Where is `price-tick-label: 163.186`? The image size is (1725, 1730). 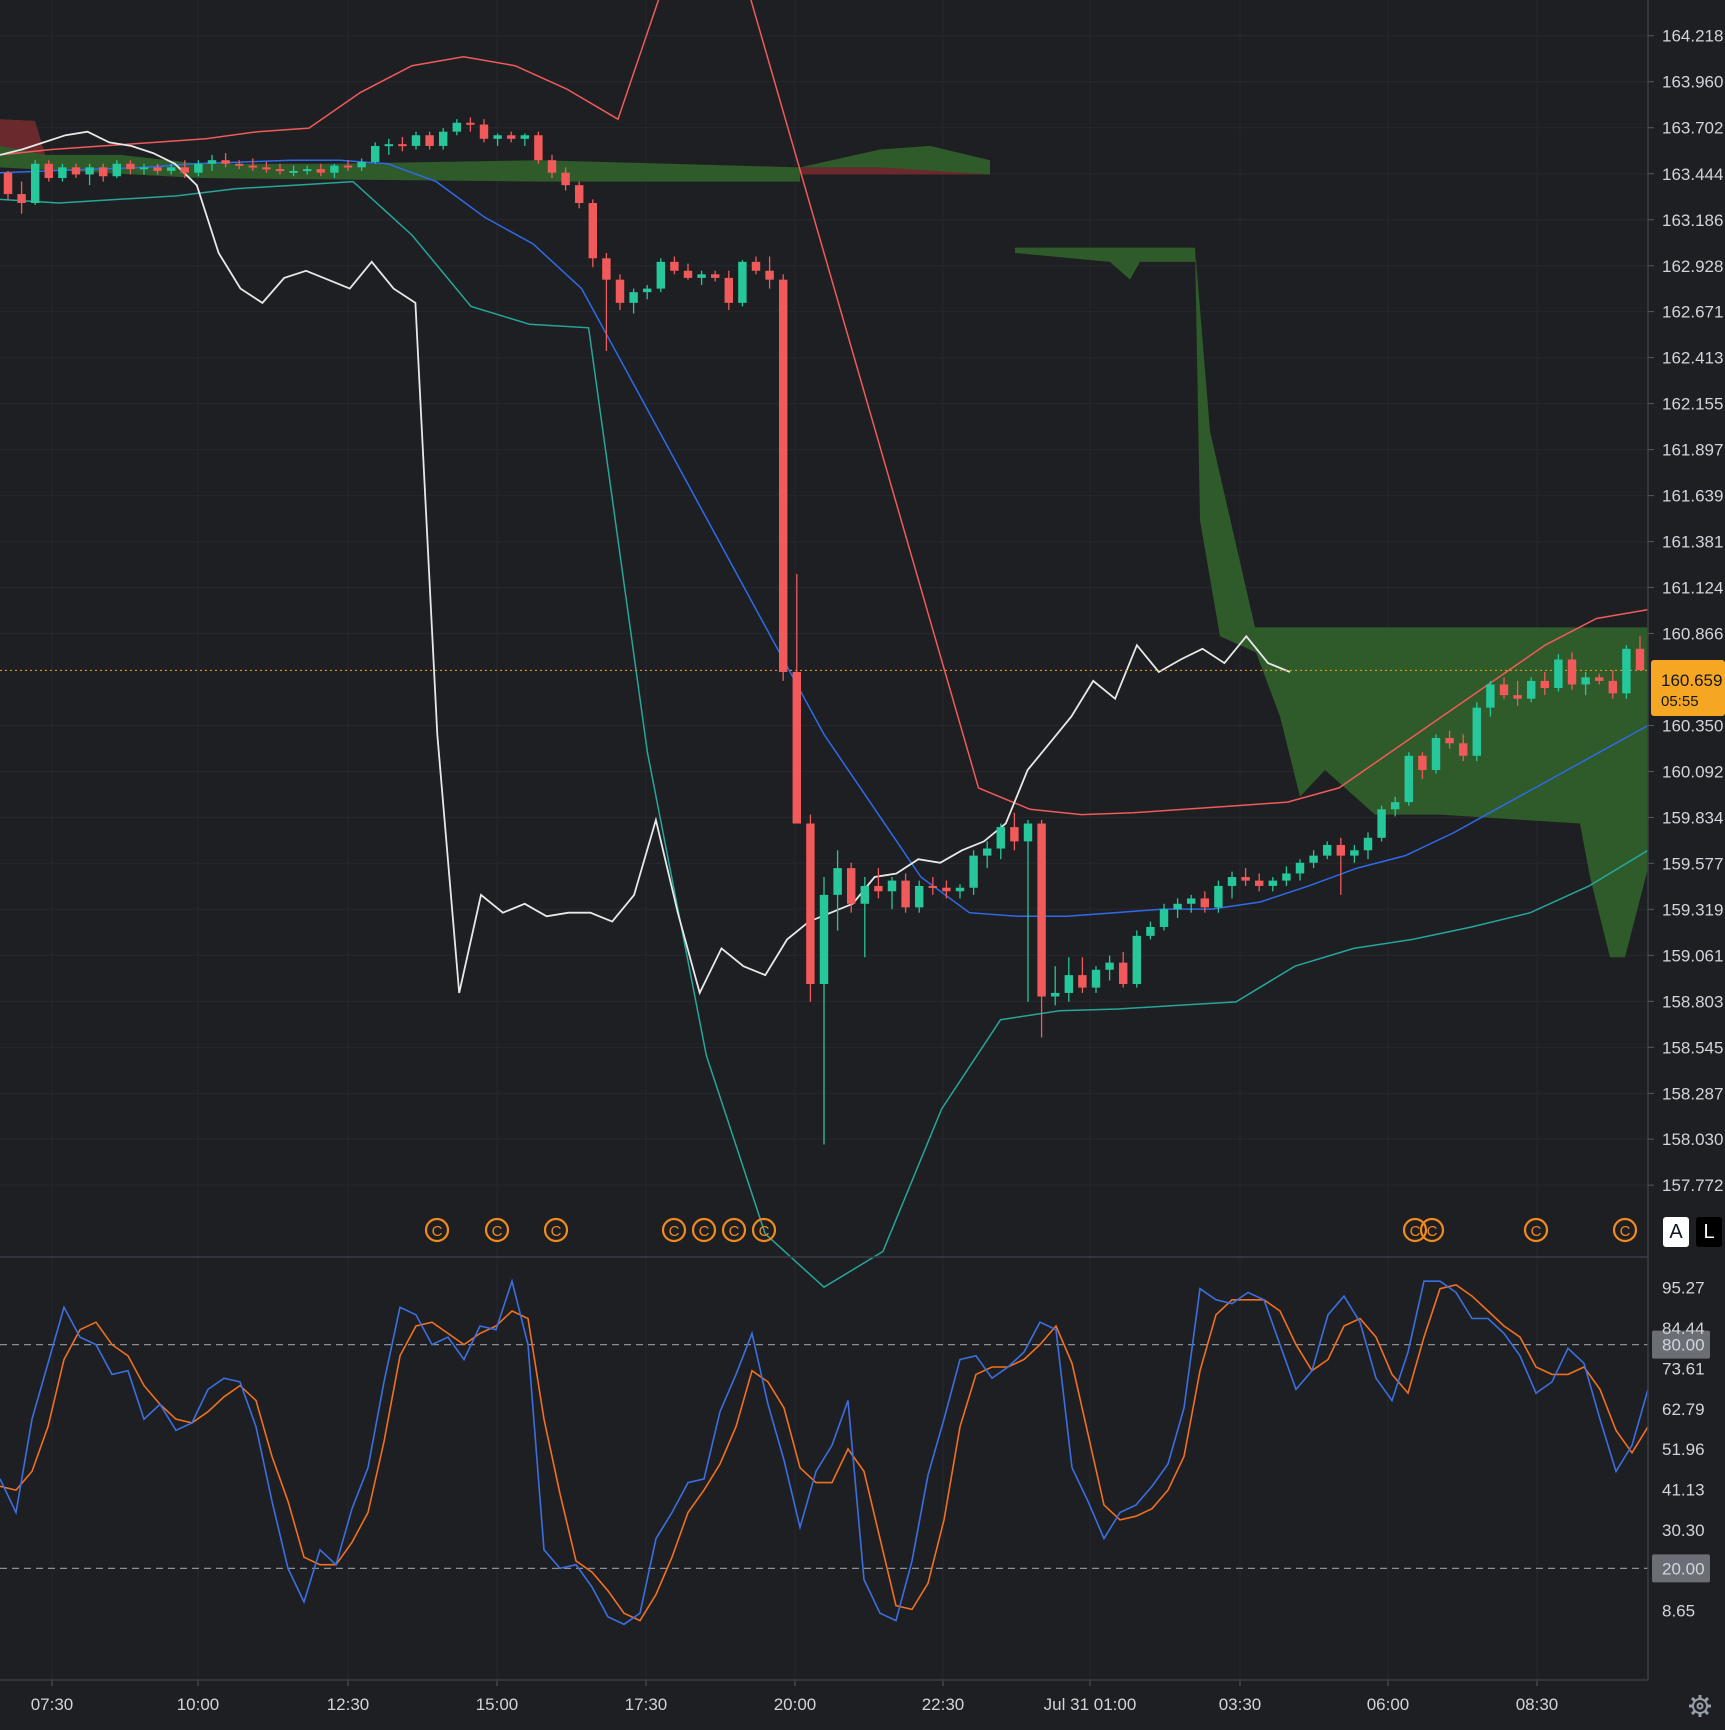
price-tick-label: 163.186 is located at coordinates (1692, 220).